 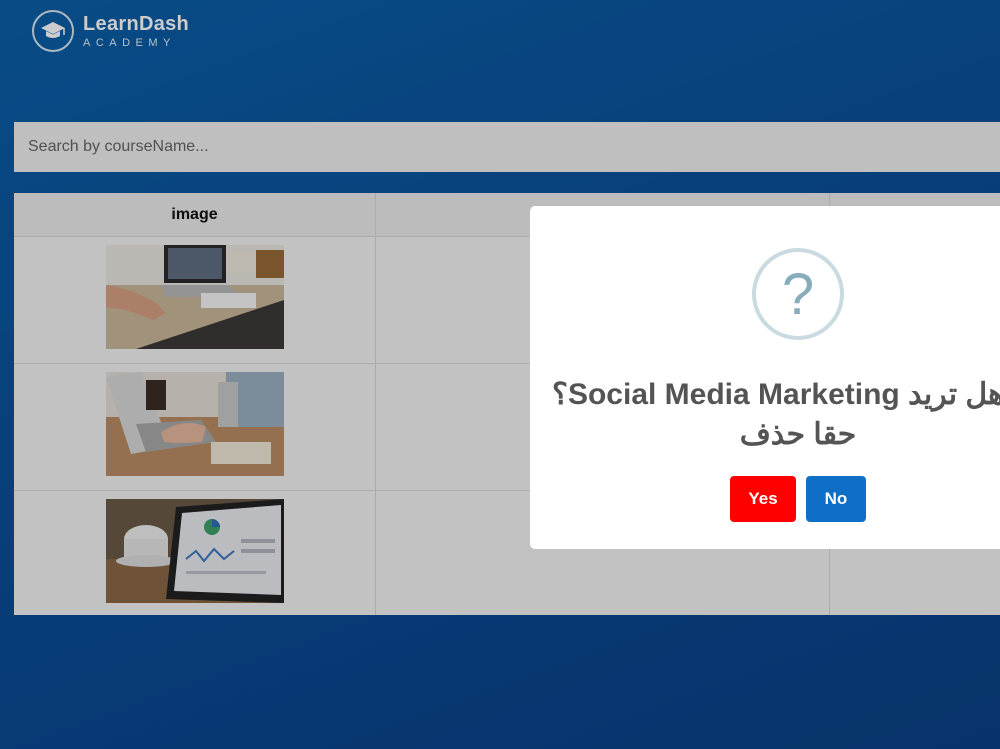 I want to click on no-button: No, so click(x=836, y=499).